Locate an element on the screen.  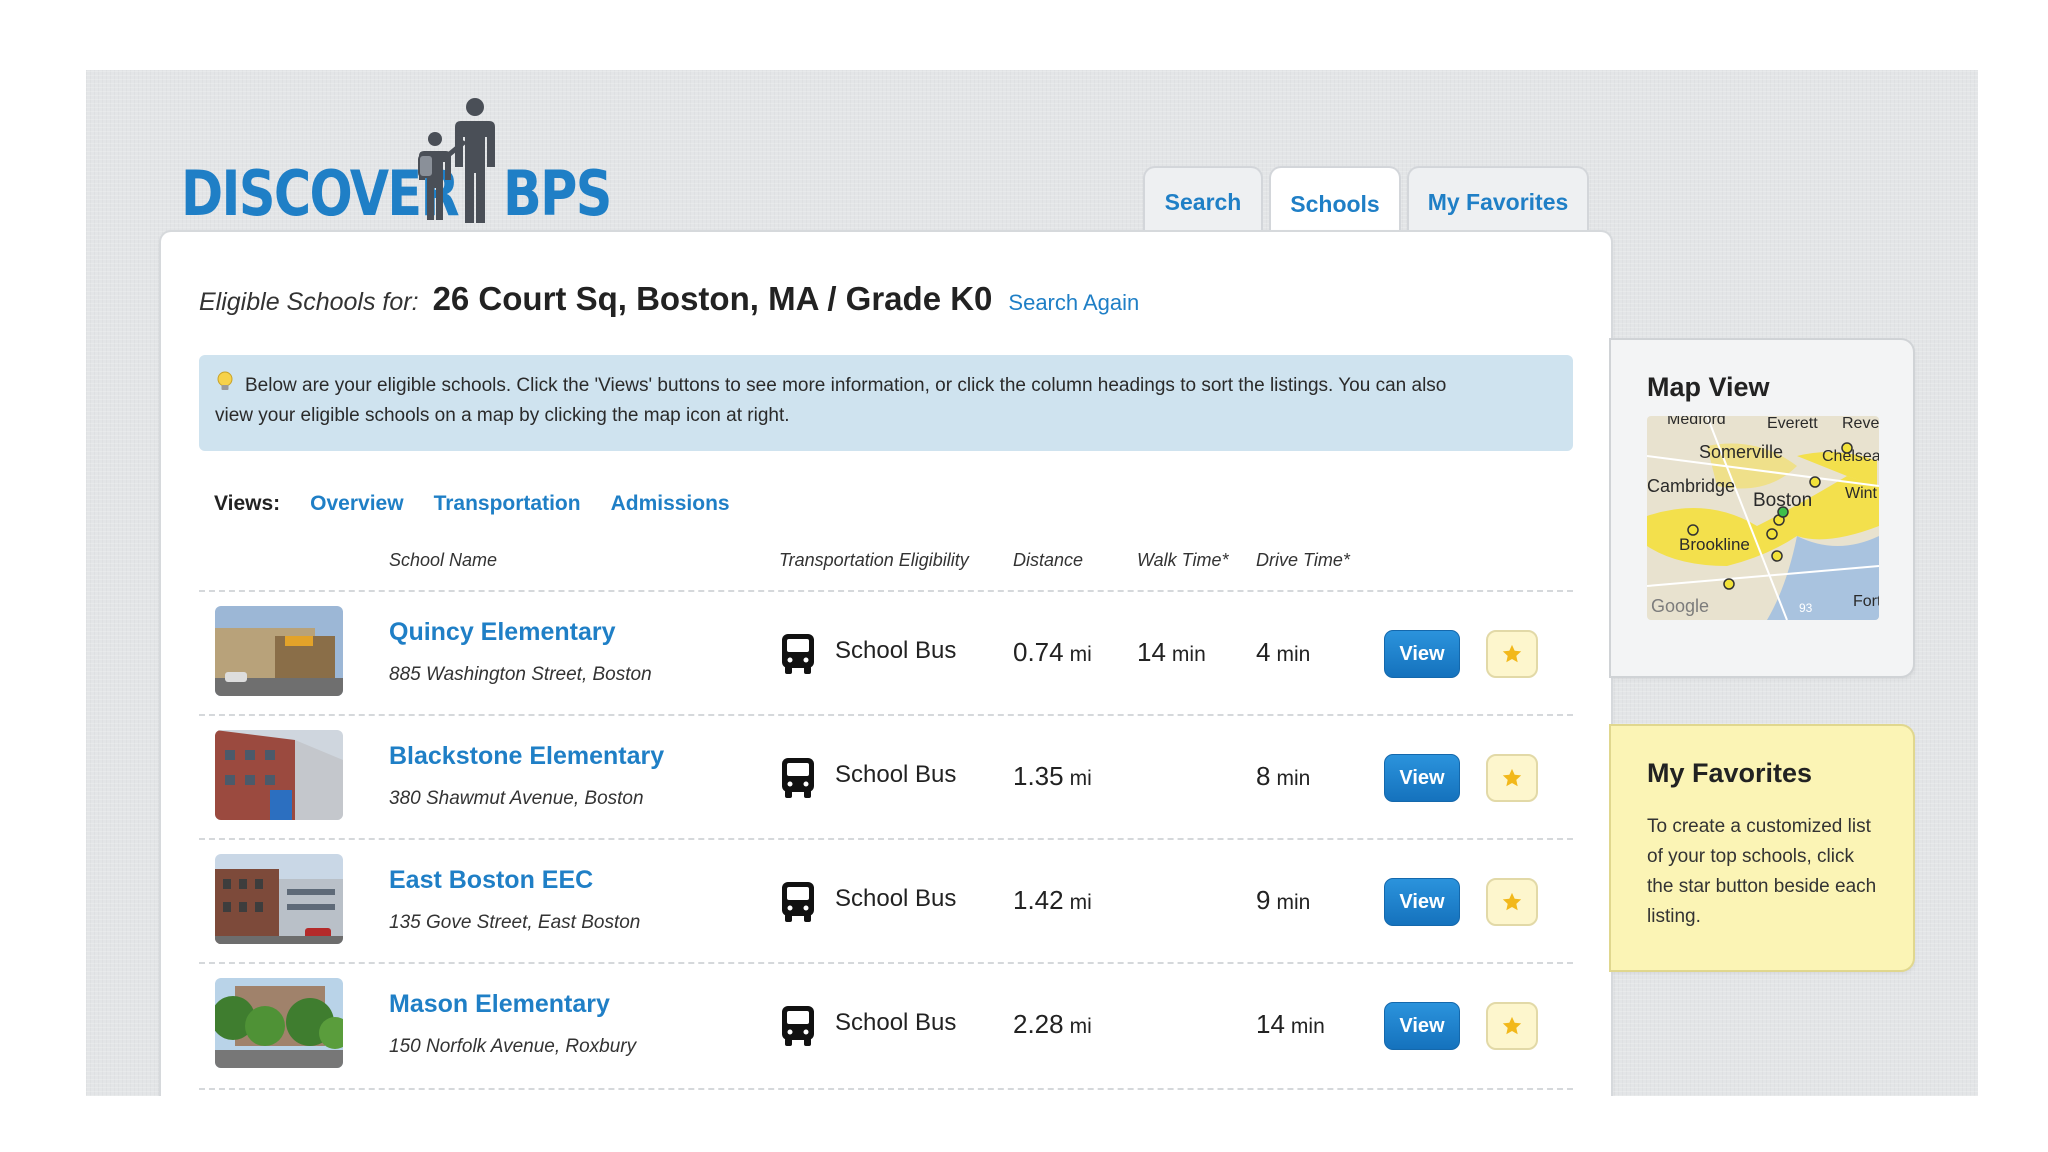
address-grade: 26 Court Sq, Boston, MA / Grade K0 is located at coordinates (712, 298).